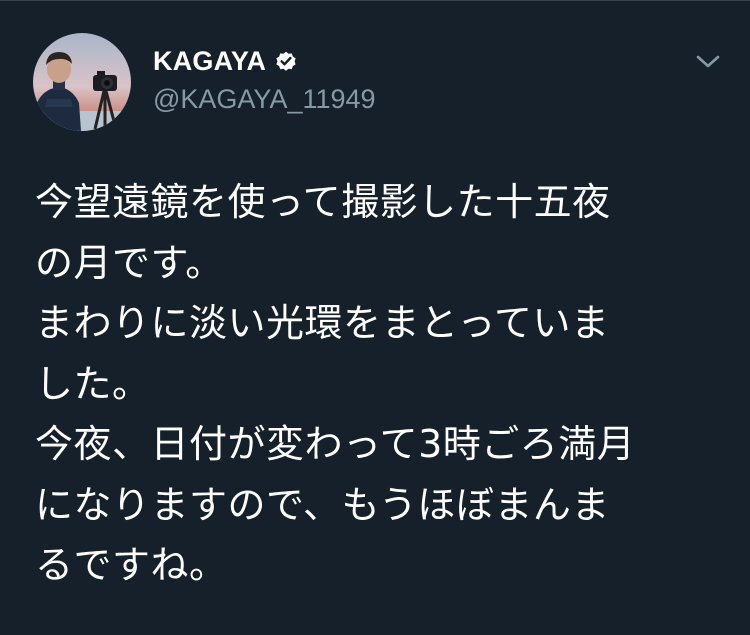 The image size is (750, 635). I want to click on avatar-image, so click(82, 82).